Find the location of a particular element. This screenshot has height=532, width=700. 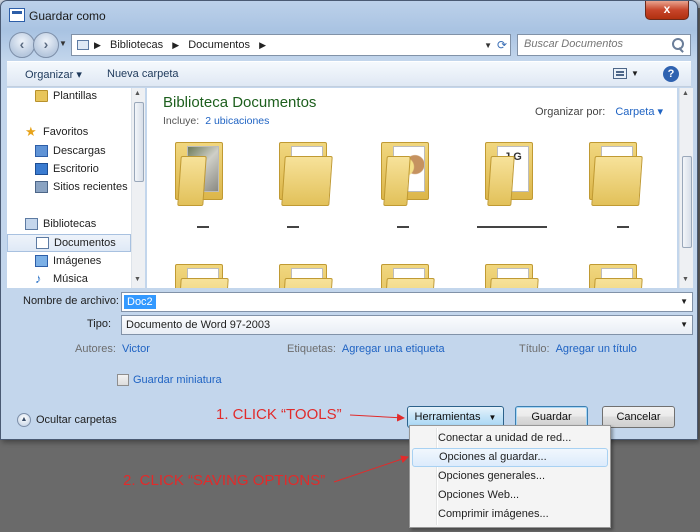

authors-value: Victor is located at coordinates (136, 349).